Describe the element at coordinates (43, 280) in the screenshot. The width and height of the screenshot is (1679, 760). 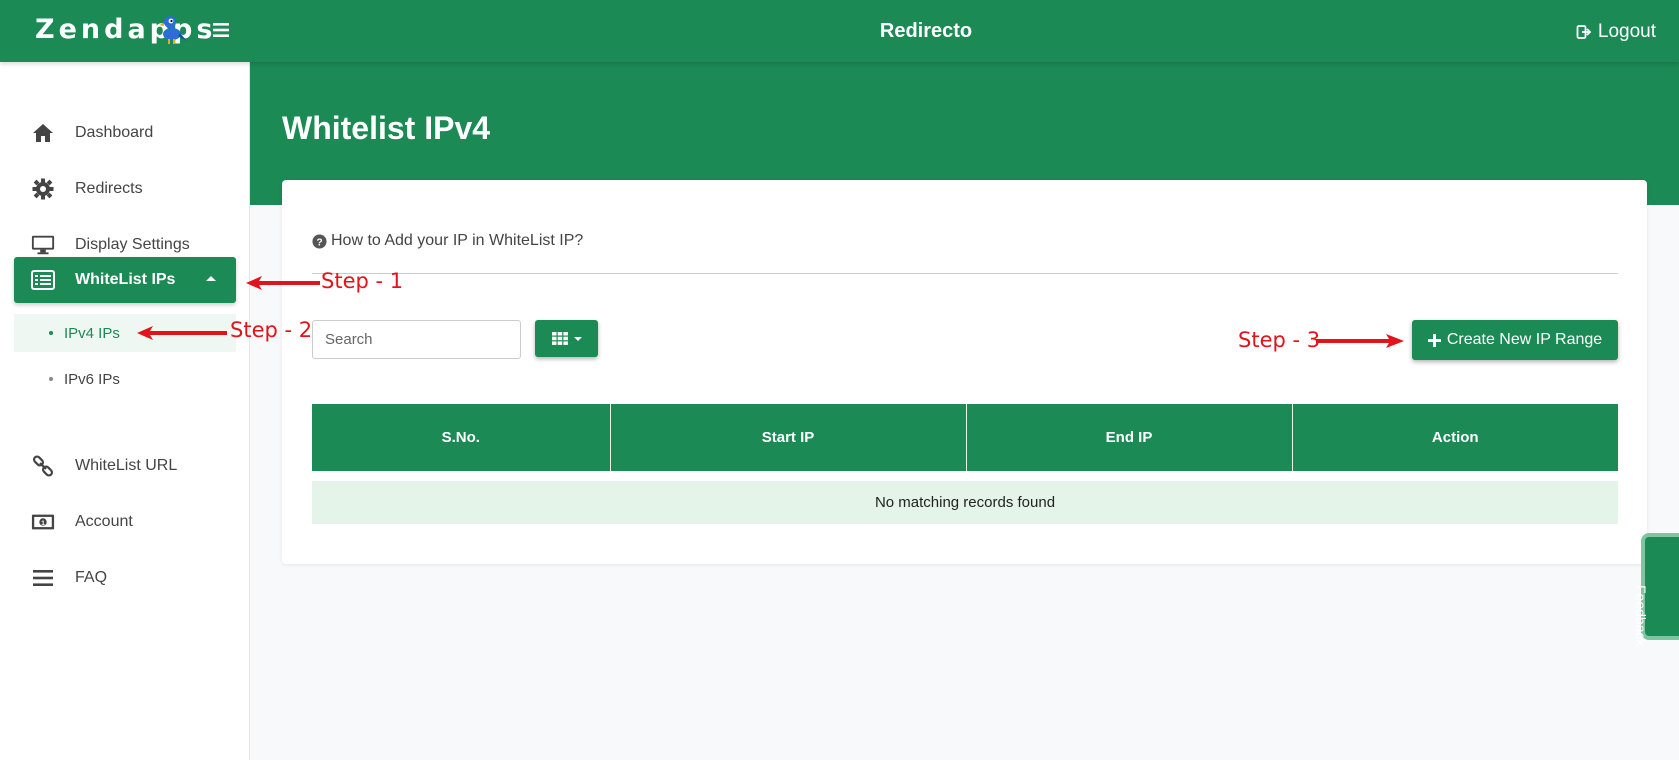
I see `list-icon` at that location.